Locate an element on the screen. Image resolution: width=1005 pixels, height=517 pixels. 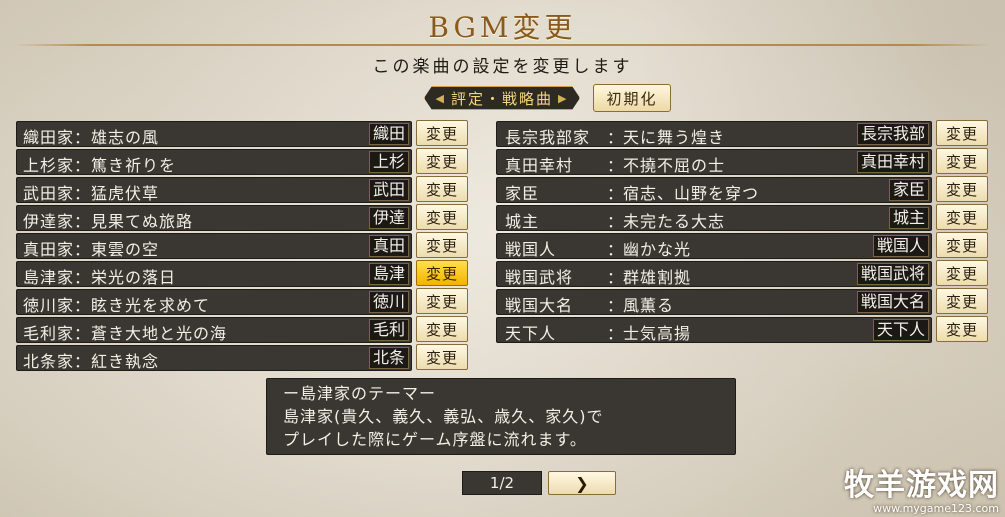
track-label: 天下人 is located at coordinates (531, 333).